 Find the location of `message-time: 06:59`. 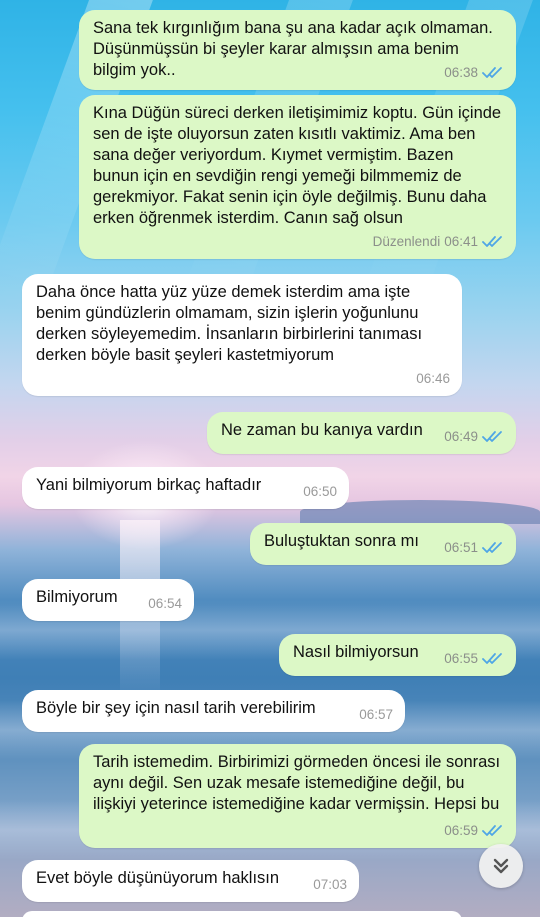

message-time: 06:59 is located at coordinates (461, 830).